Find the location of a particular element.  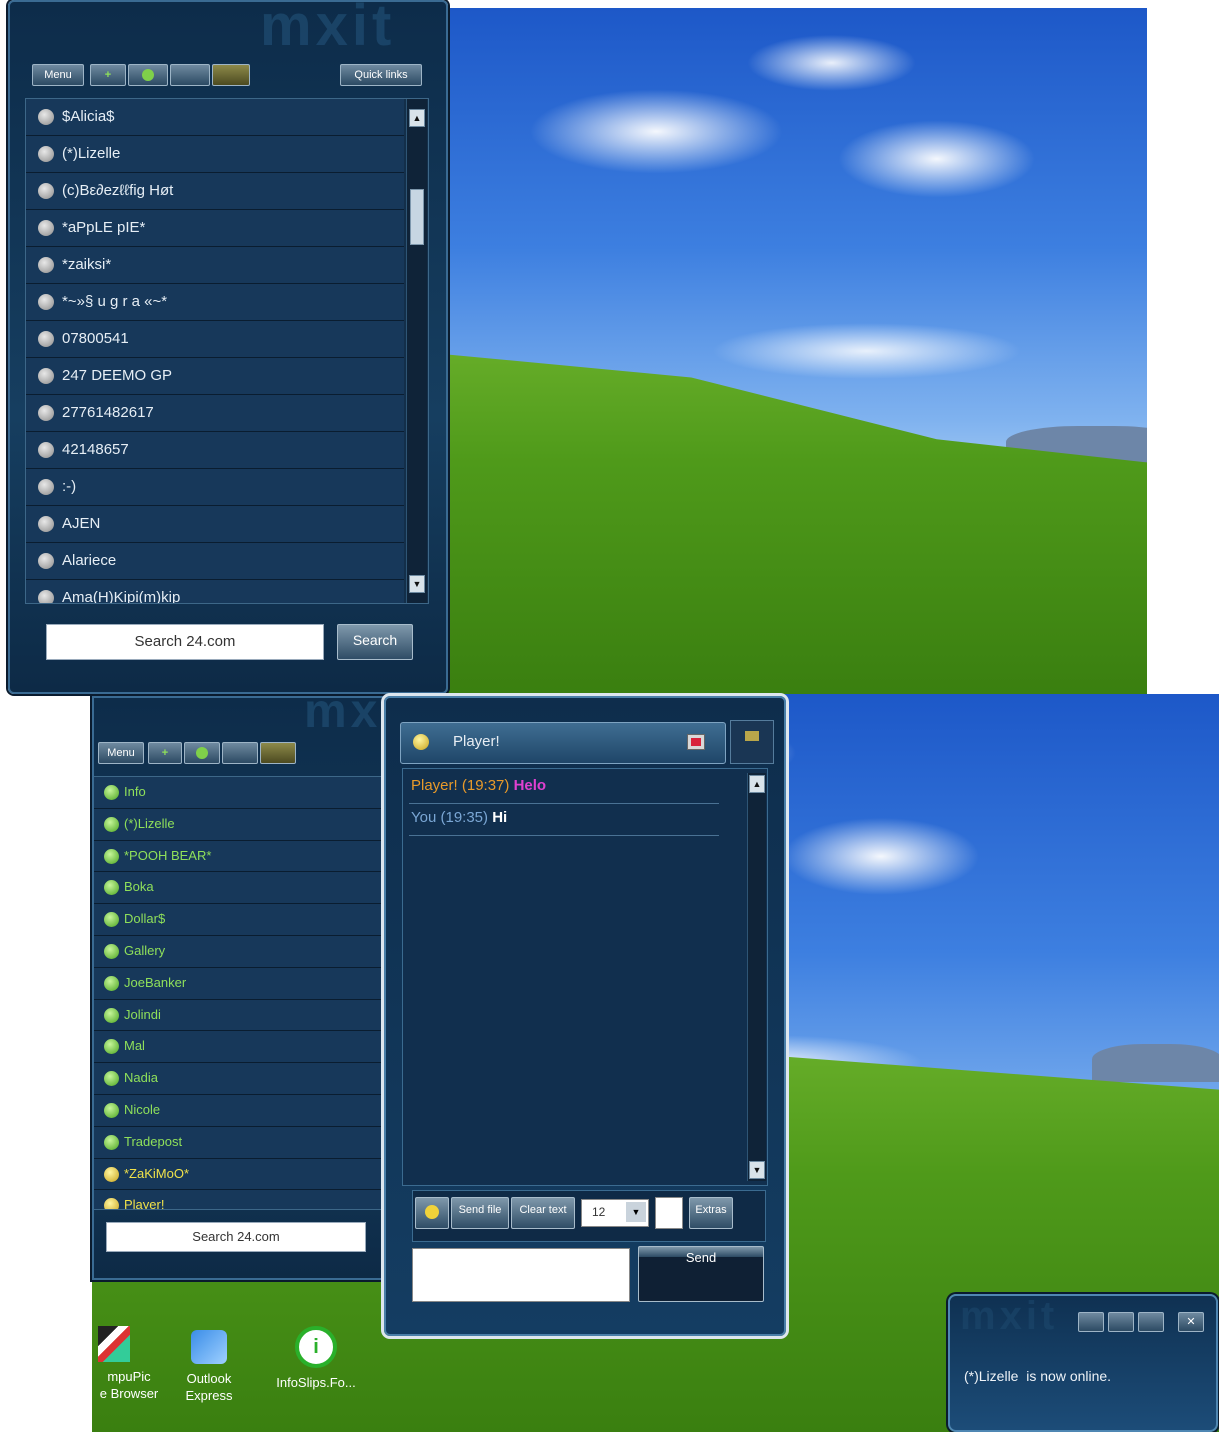

contact-row: Nadia is located at coordinates (242, 1079).